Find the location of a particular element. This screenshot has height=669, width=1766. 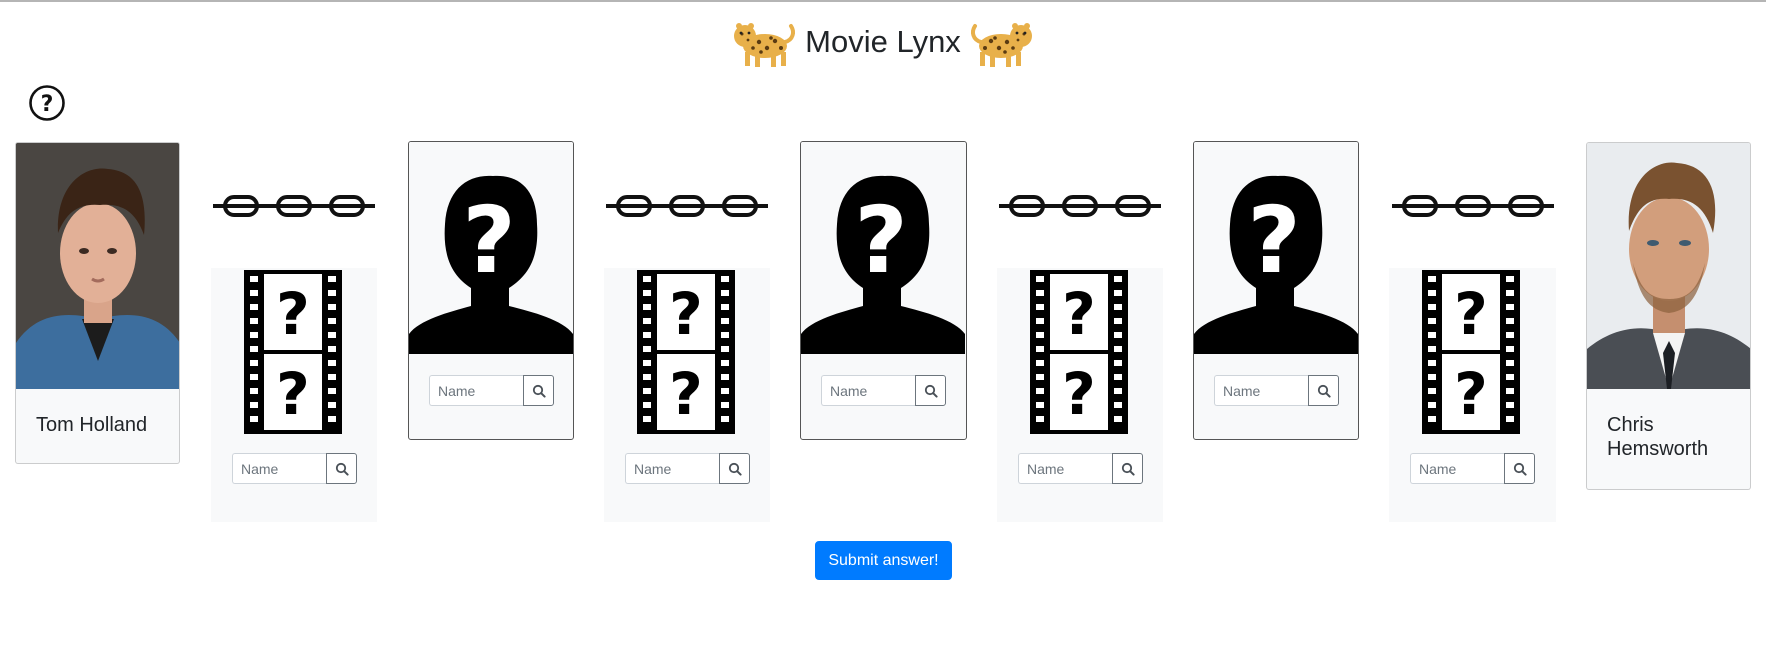

leopard-icon-right is located at coordinates (1002, 42).